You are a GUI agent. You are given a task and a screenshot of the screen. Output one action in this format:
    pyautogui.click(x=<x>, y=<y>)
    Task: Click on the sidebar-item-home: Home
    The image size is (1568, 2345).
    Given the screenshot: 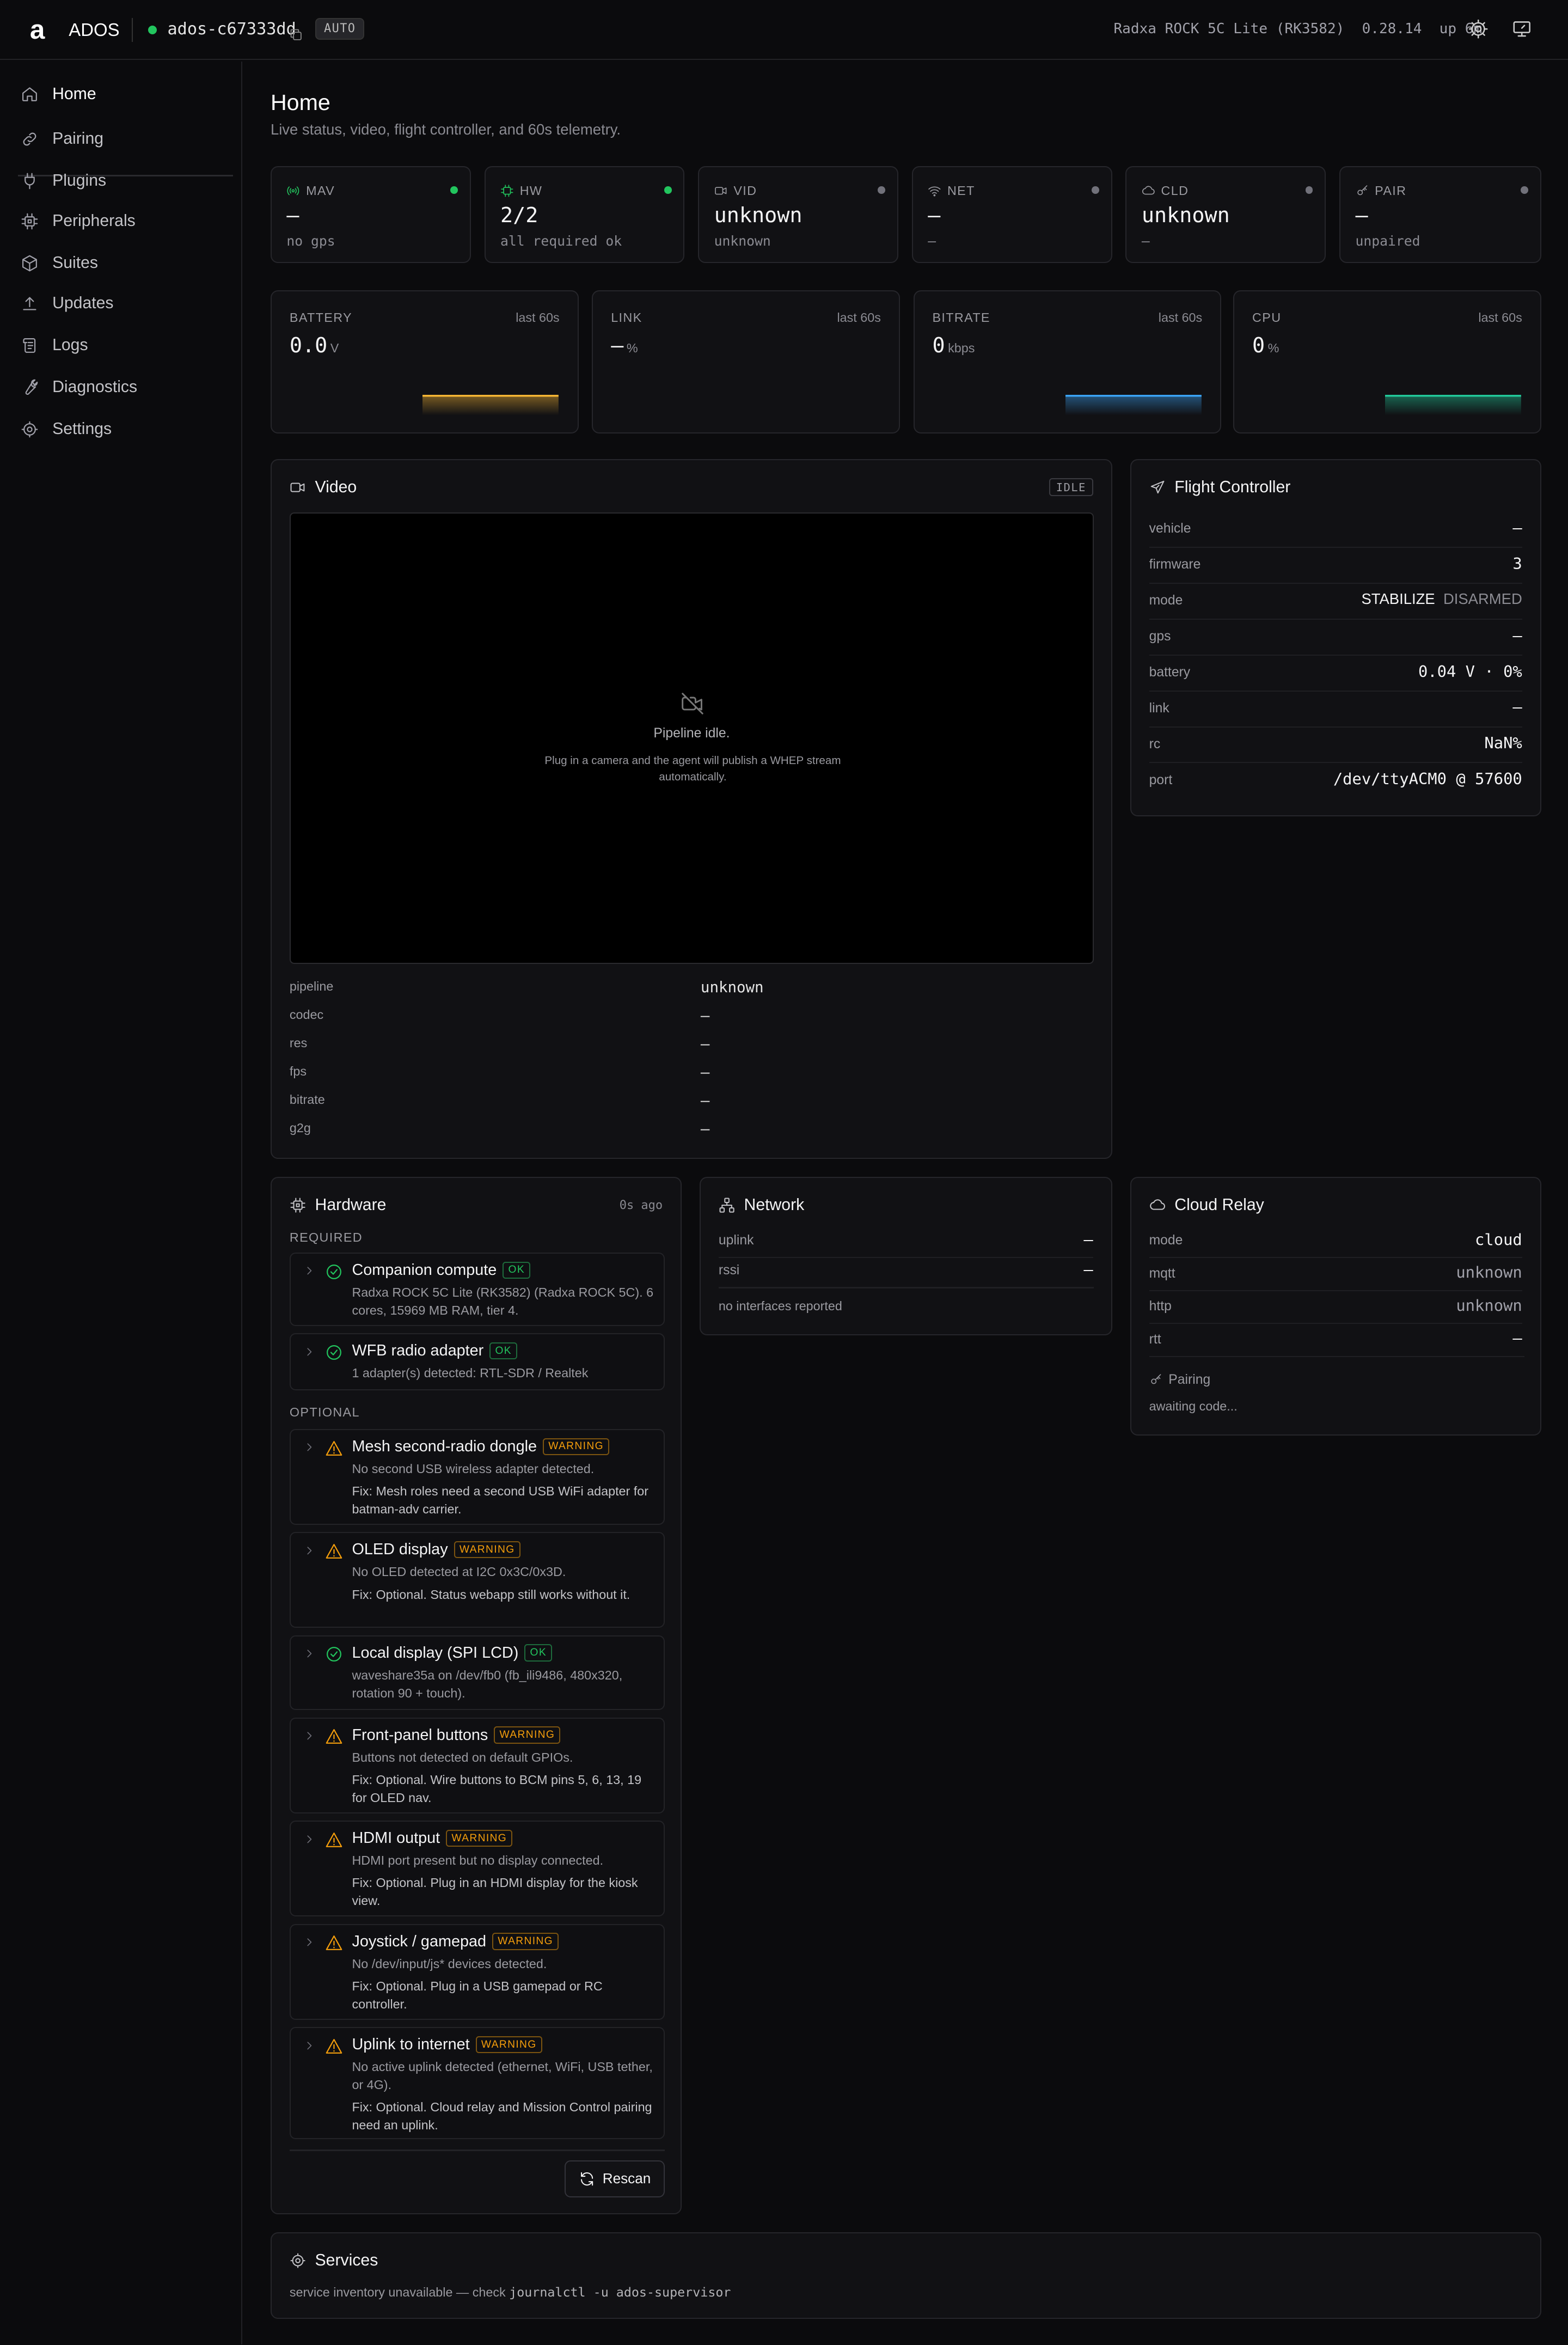 What is the action you would take?
    pyautogui.click(x=58, y=94)
    